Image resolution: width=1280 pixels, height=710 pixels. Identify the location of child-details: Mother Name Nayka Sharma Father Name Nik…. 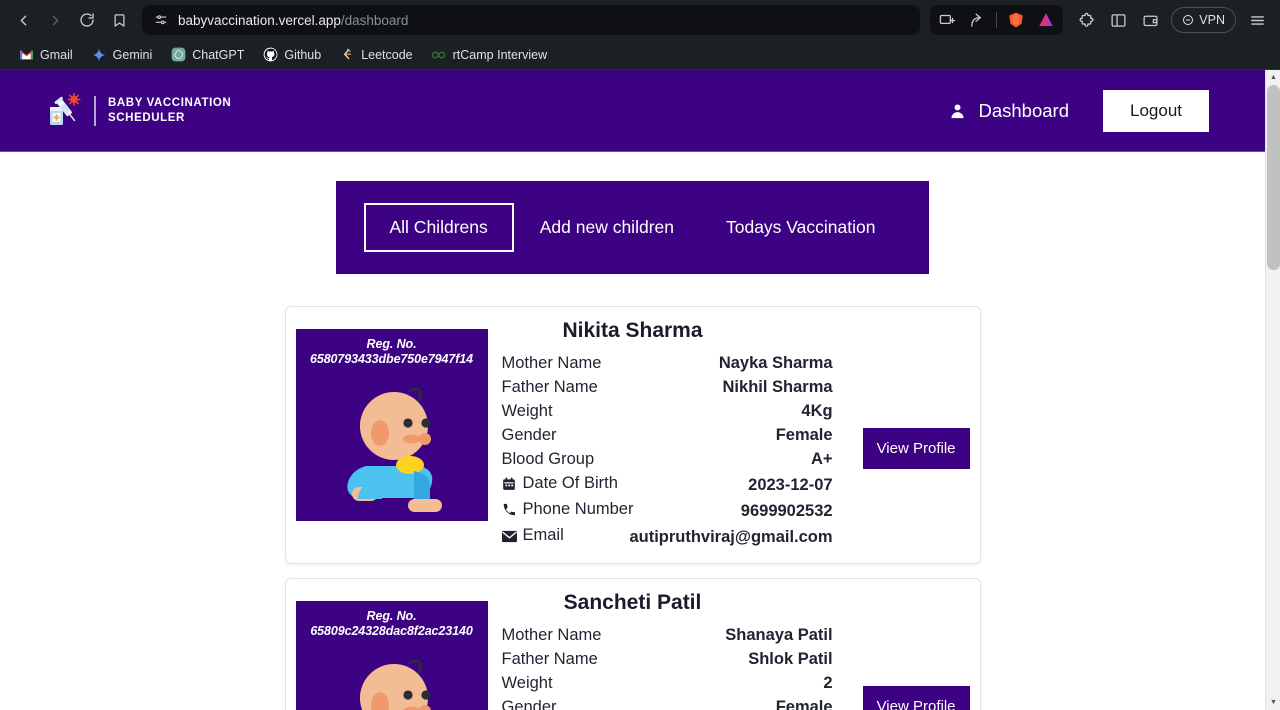
(667, 449).